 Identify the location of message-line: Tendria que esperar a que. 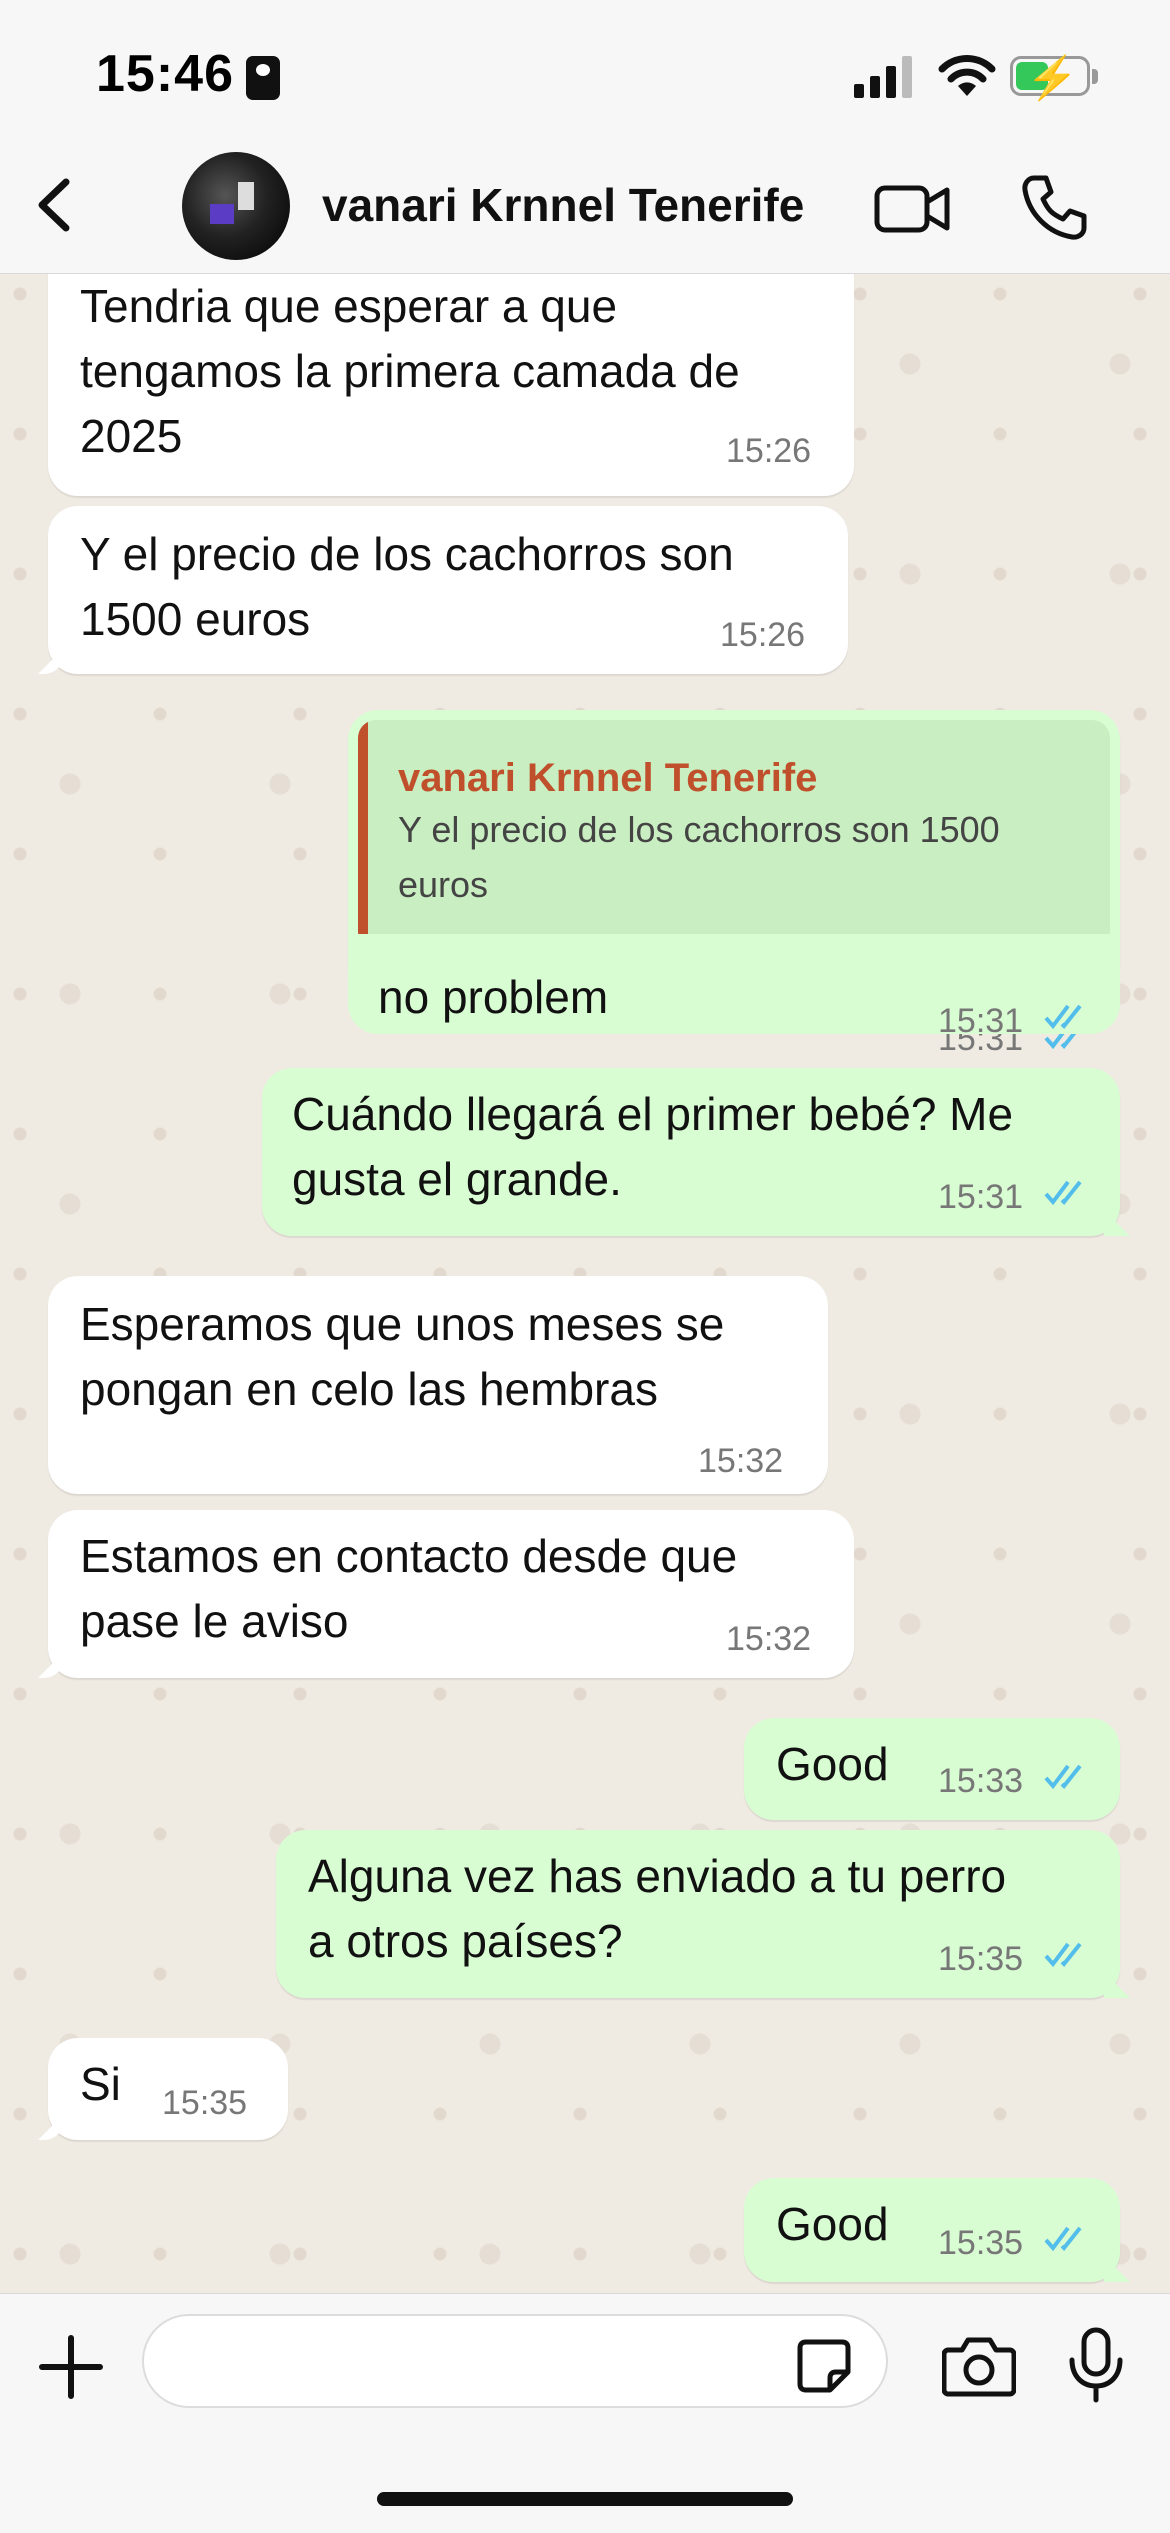
(349, 306).